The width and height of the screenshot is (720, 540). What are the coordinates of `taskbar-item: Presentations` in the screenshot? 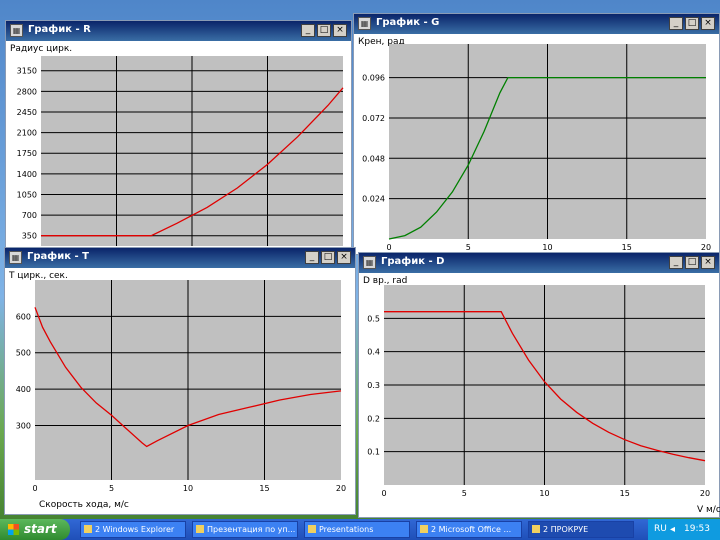 It's located at (357, 529).